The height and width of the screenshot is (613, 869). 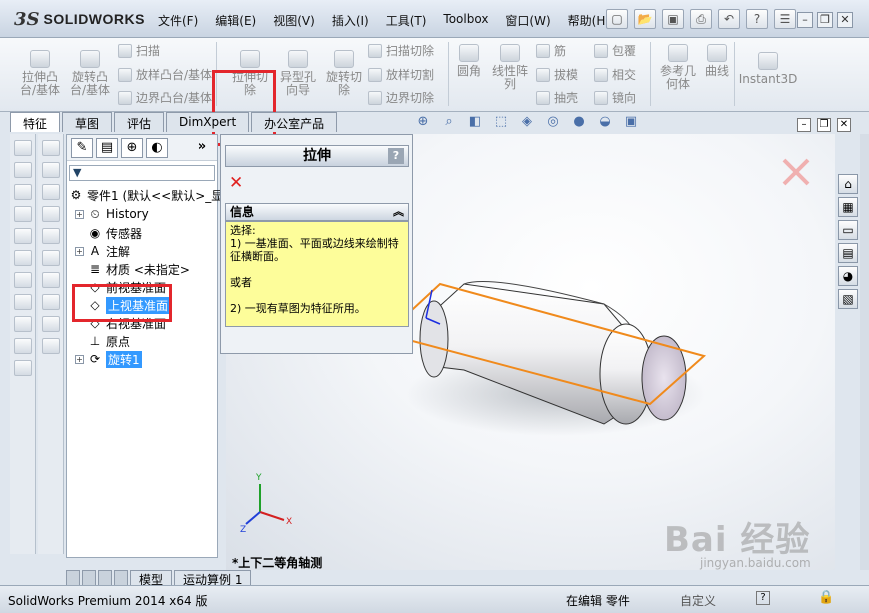 What do you see at coordinates (344, 73) in the screenshot?
I see `cut-revolve-button: 旋转切 除` at bounding box center [344, 73].